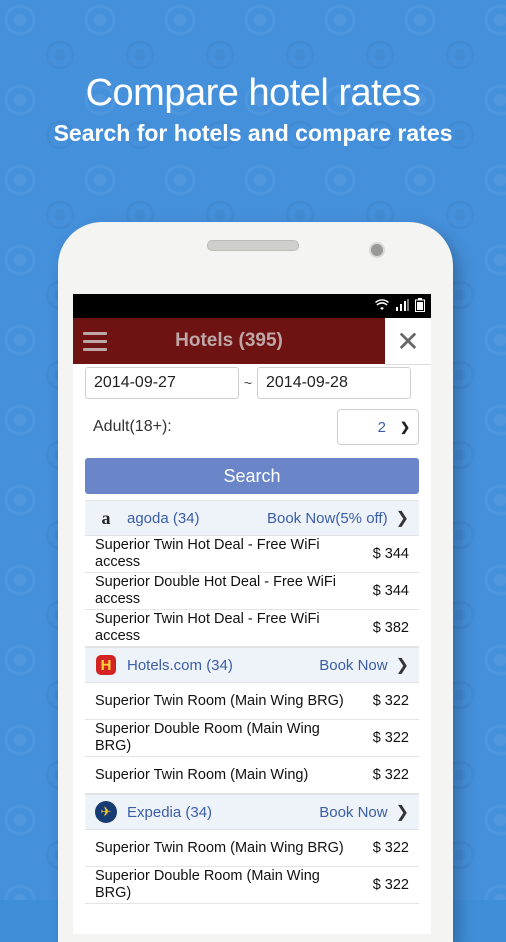 The image size is (506, 942). I want to click on provider-row-hotels-com: H Hotels.com (34) Book Now ❯, so click(252, 665).